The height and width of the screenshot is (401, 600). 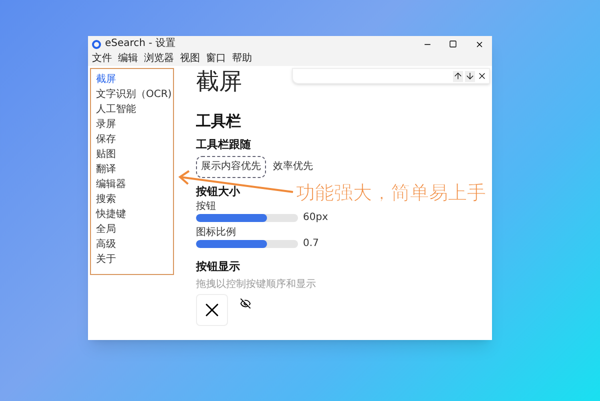 I want to click on sidebar-item: 录屏, so click(x=134, y=124).